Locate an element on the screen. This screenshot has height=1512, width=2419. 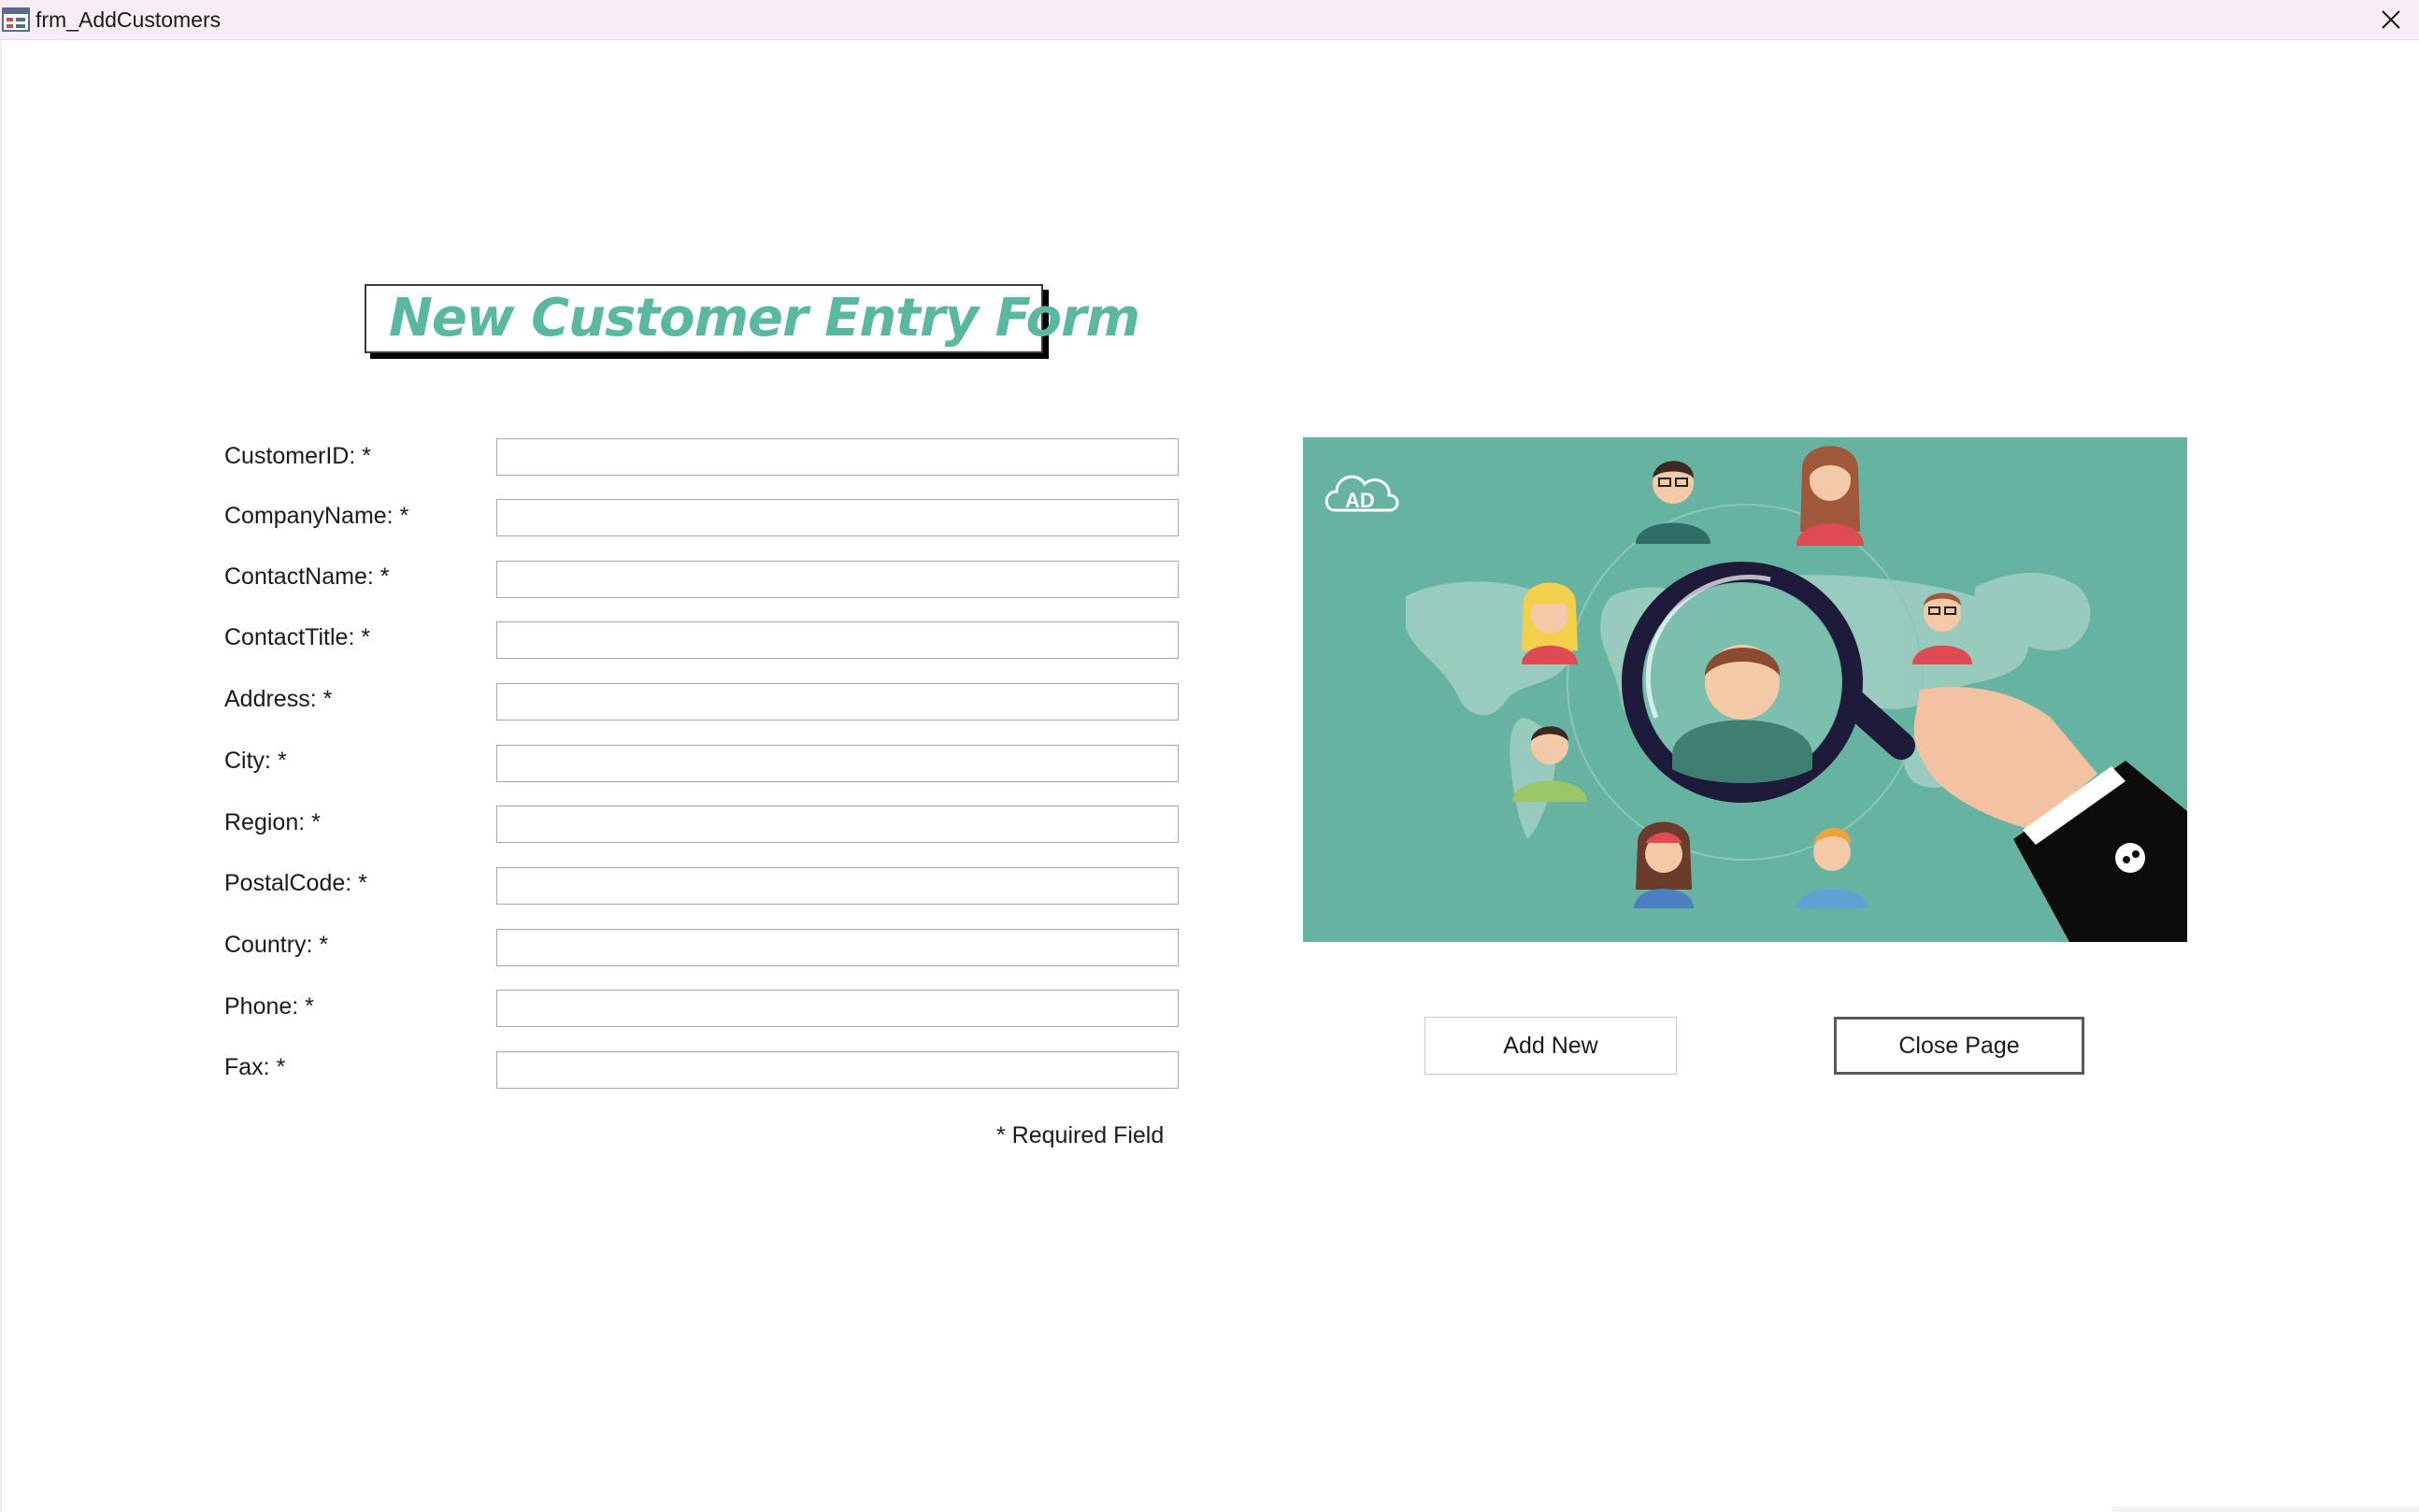
customer-search-illustration: AD is located at coordinates (1745, 689).